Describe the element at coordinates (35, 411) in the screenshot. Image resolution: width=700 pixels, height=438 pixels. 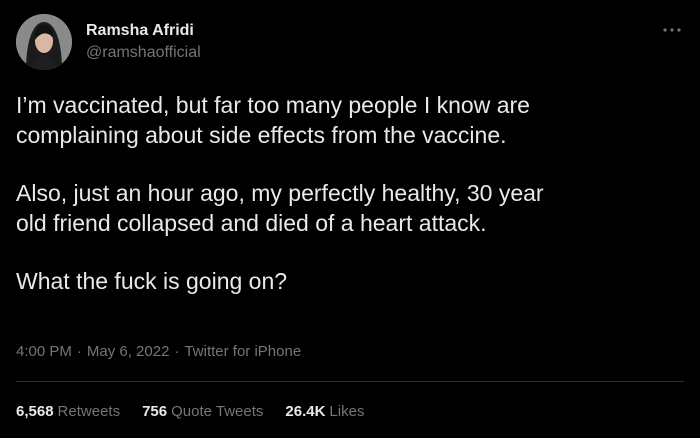
I see `retweets-count: 6,568` at that location.